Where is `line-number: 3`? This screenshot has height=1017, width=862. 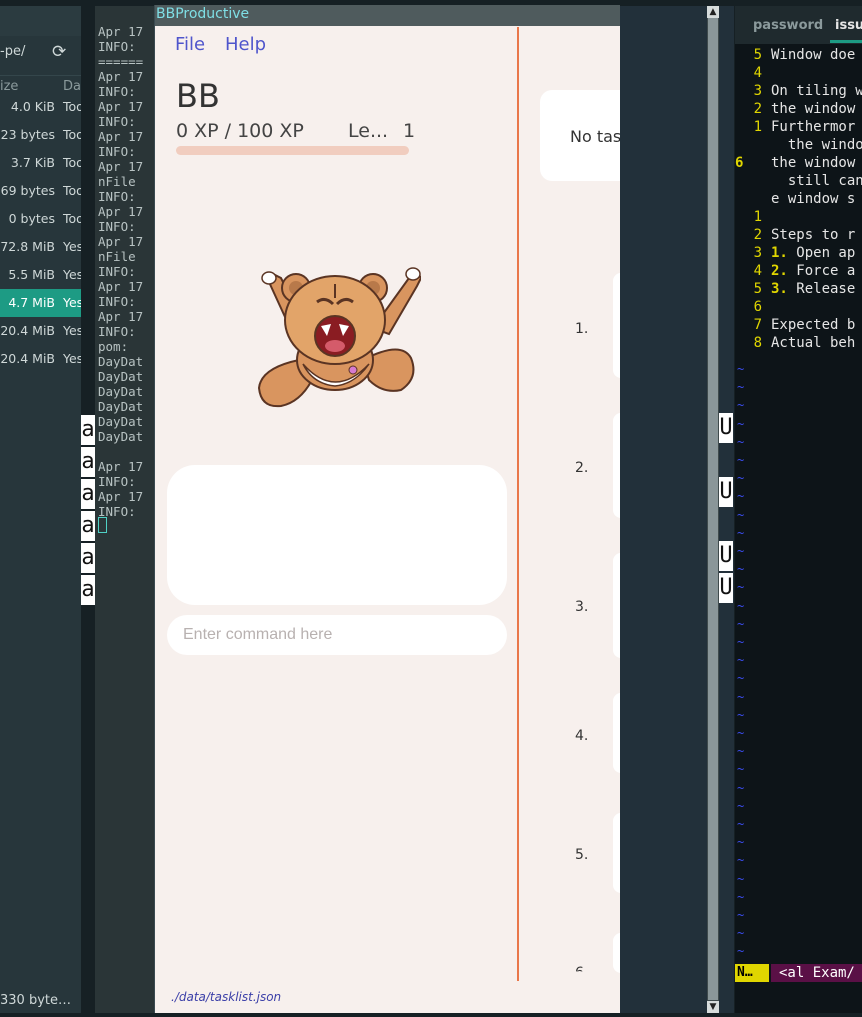 line-number: 3 is located at coordinates (757, 91).